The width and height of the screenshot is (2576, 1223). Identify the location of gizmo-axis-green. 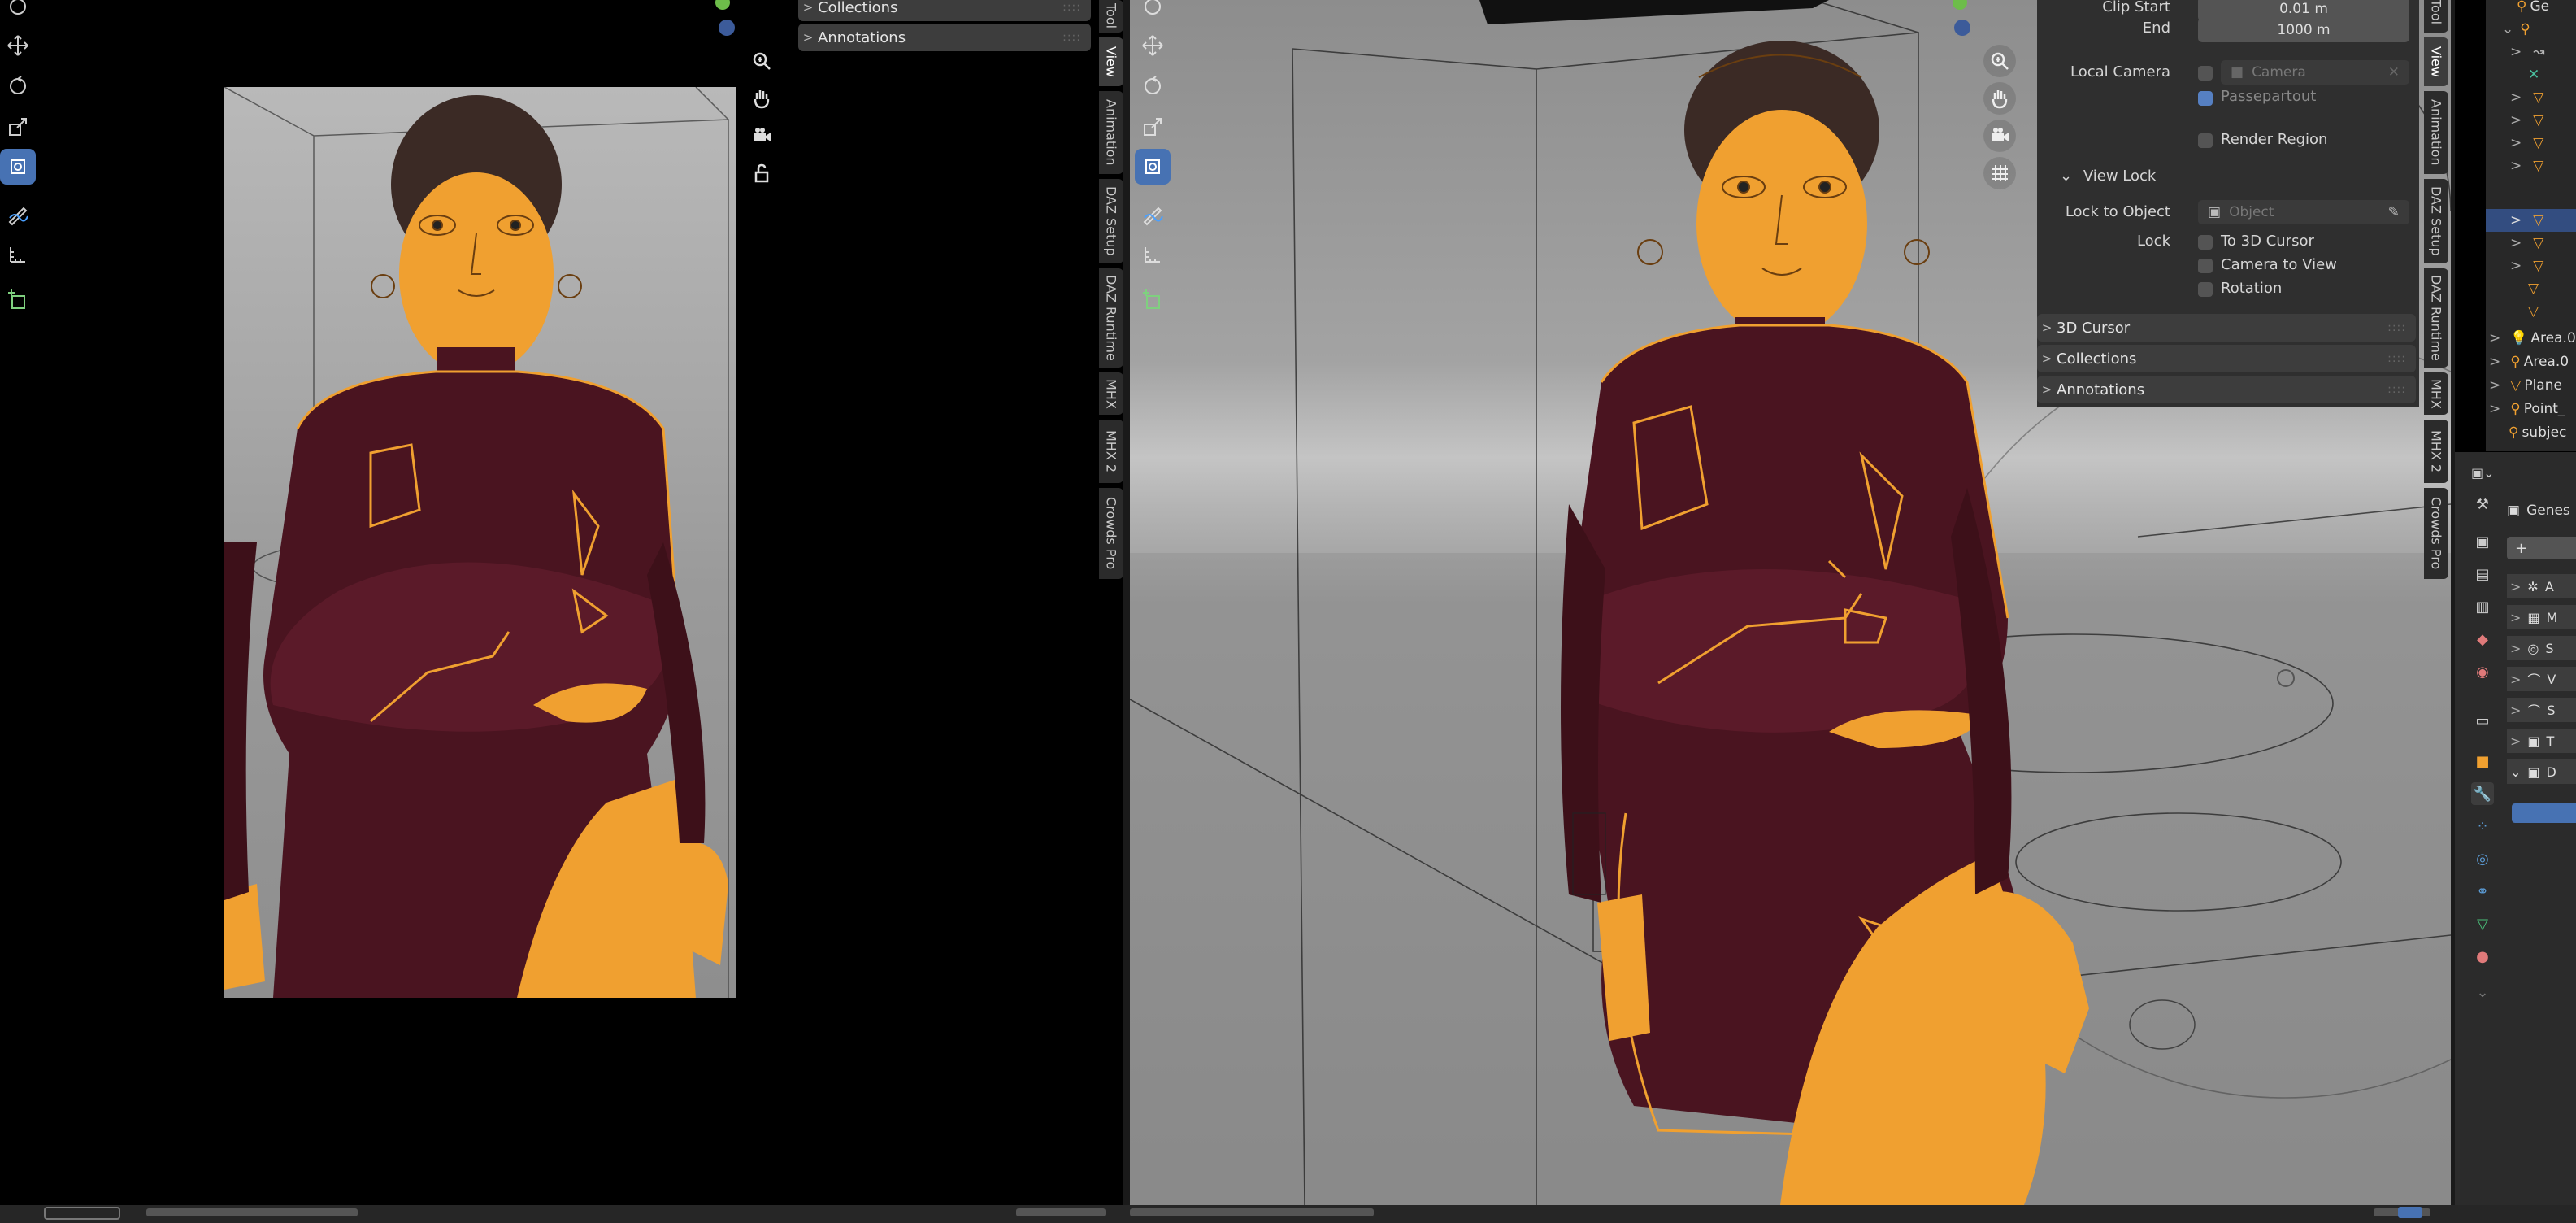
(722, 5).